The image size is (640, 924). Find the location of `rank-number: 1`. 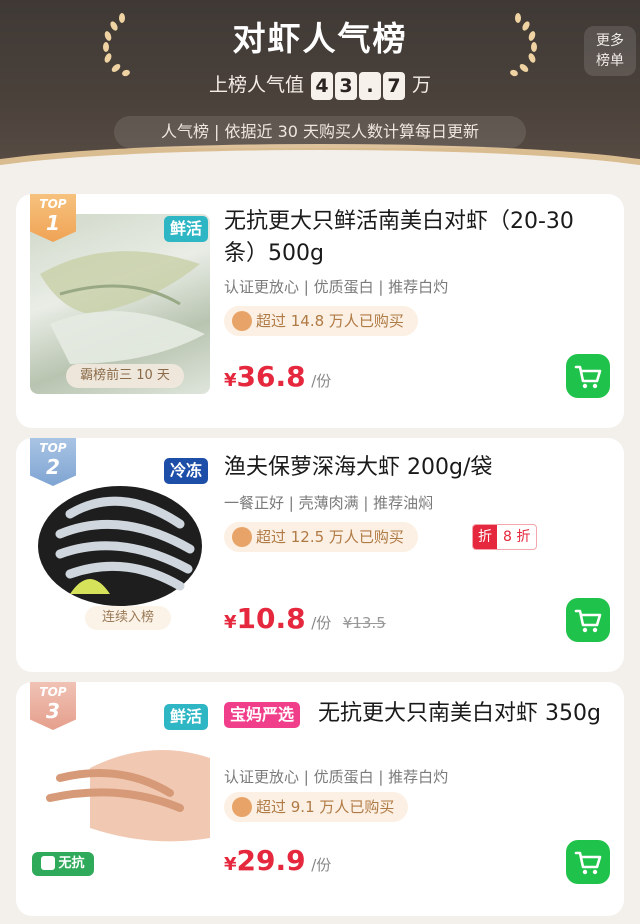

rank-number: 1 is located at coordinates (53, 223).